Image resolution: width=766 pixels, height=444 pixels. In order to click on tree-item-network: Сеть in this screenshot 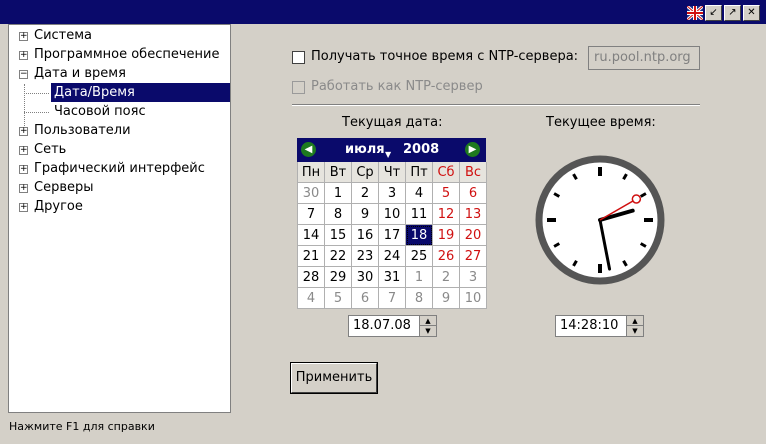, I will do `click(50, 149)`.